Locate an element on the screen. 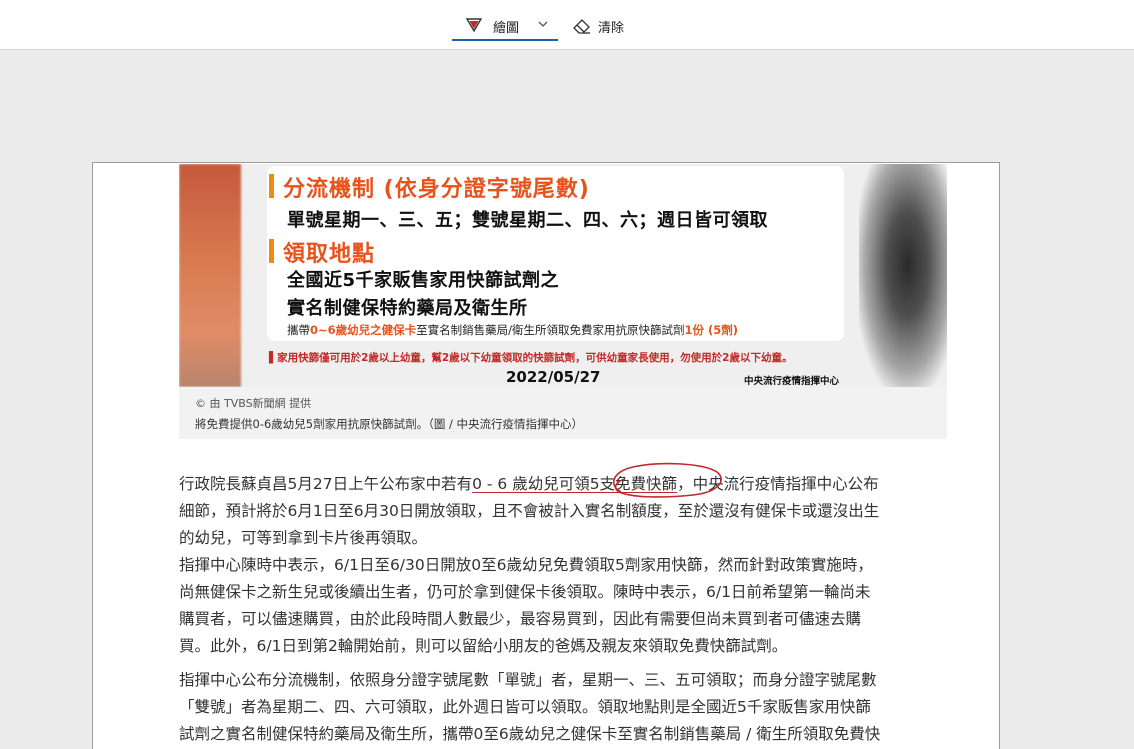 This screenshot has width=1134, height=749. poster-left-blur is located at coordinates (210, 275).